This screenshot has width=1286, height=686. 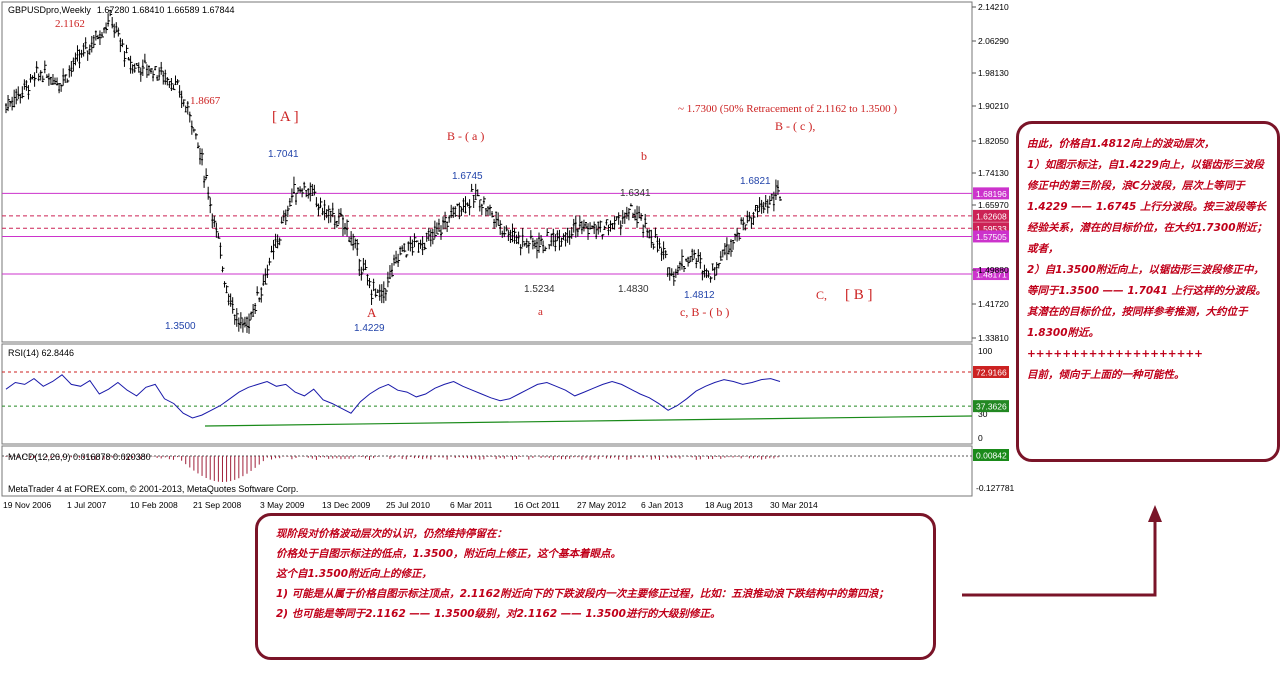 What do you see at coordinates (27, 505) in the screenshot?
I see `date-tick-label: 19 Nov 2006` at bounding box center [27, 505].